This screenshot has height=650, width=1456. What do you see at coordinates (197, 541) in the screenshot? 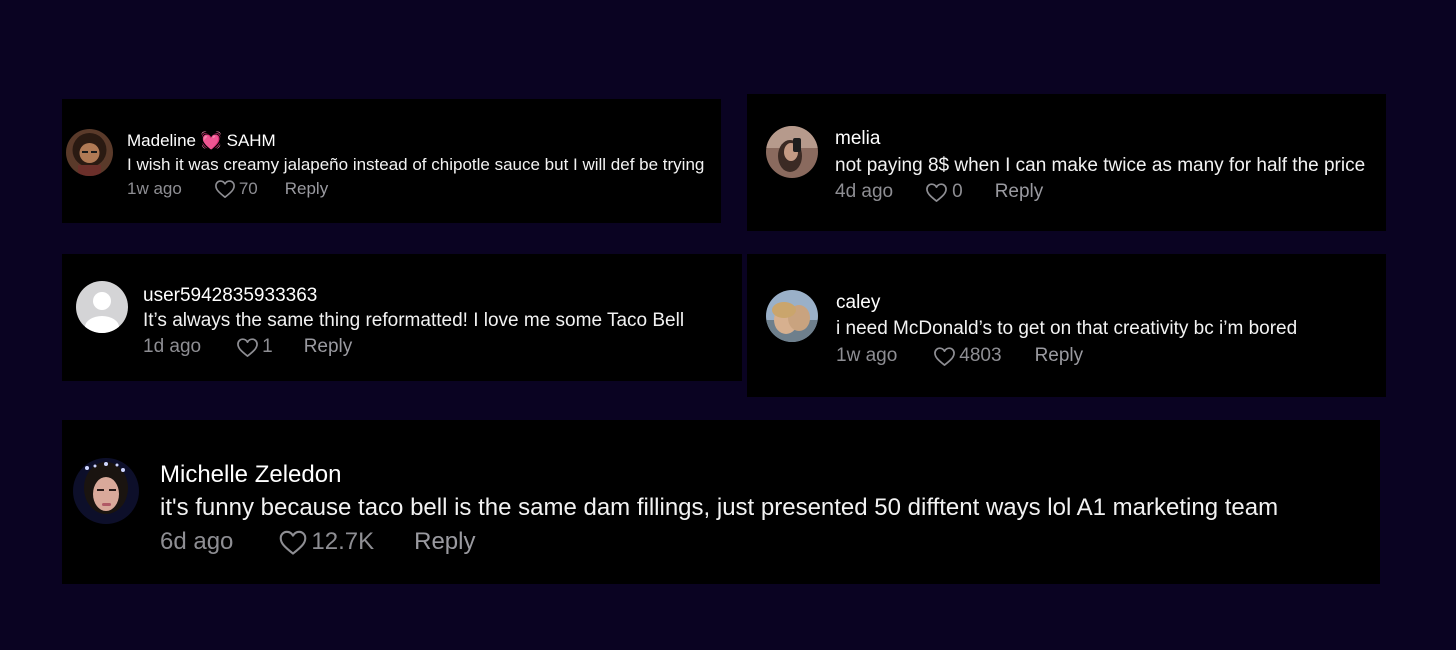
I see `comment-time: 6d ago` at bounding box center [197, 541].